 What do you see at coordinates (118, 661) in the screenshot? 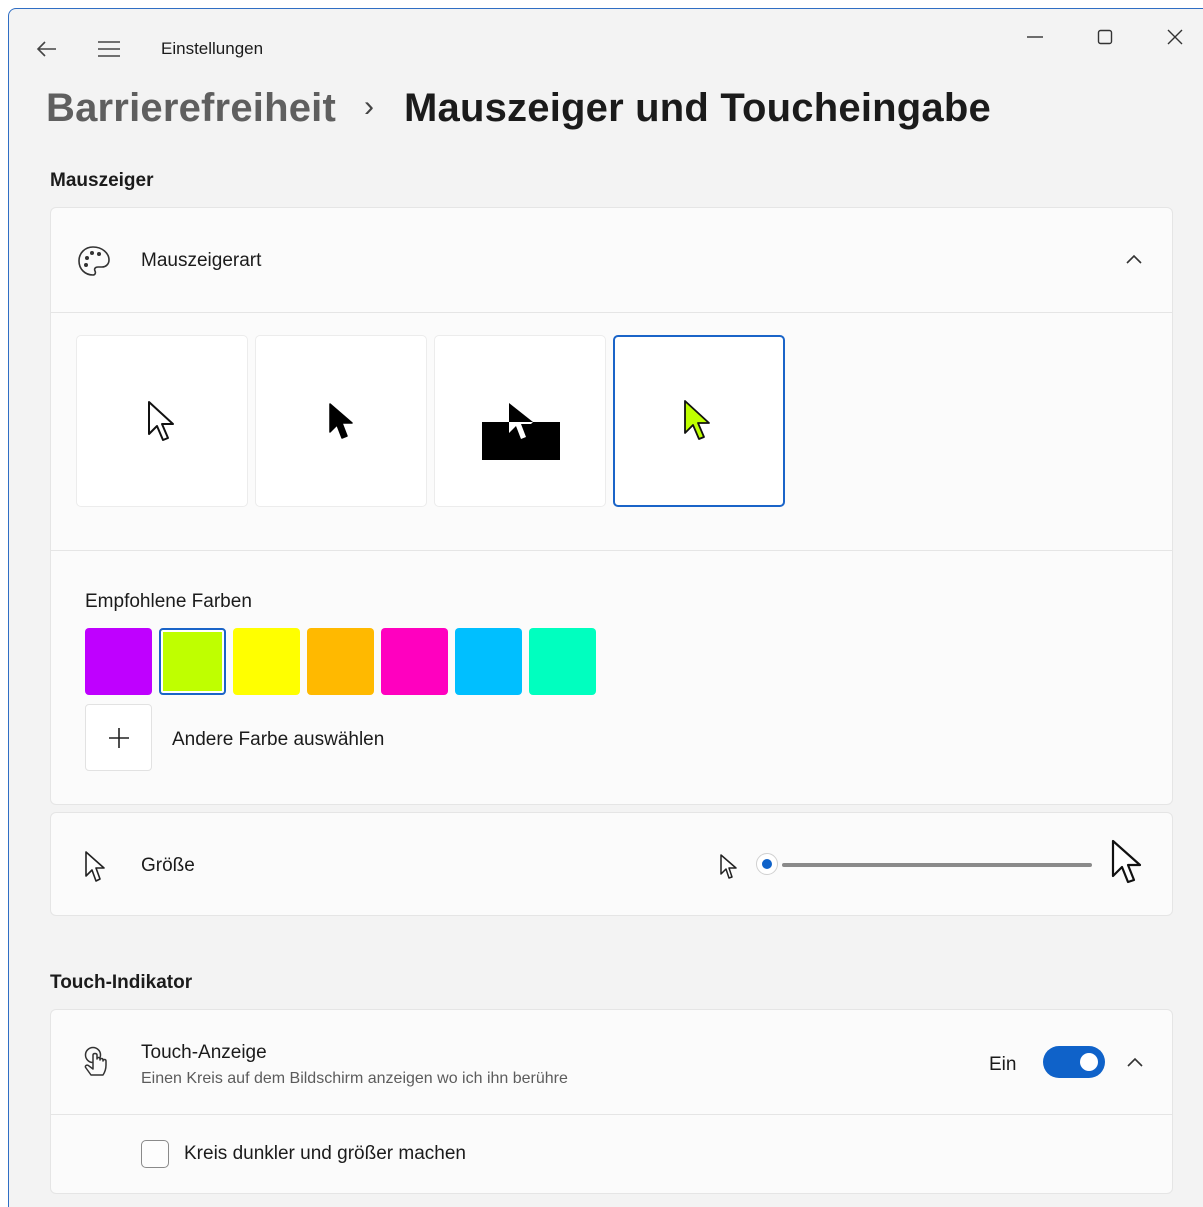
I see `color-swatch-purple` at bounding box center [118, 661].